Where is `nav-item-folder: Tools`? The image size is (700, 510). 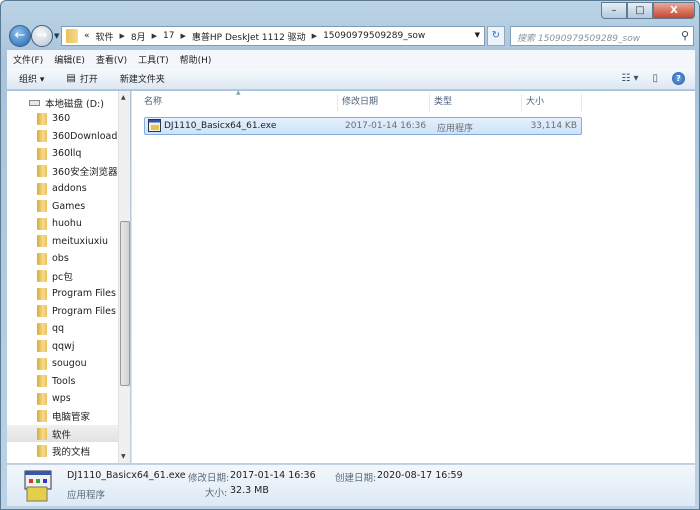 nav-item-folder: Tools is located at coordinates (62, 381).